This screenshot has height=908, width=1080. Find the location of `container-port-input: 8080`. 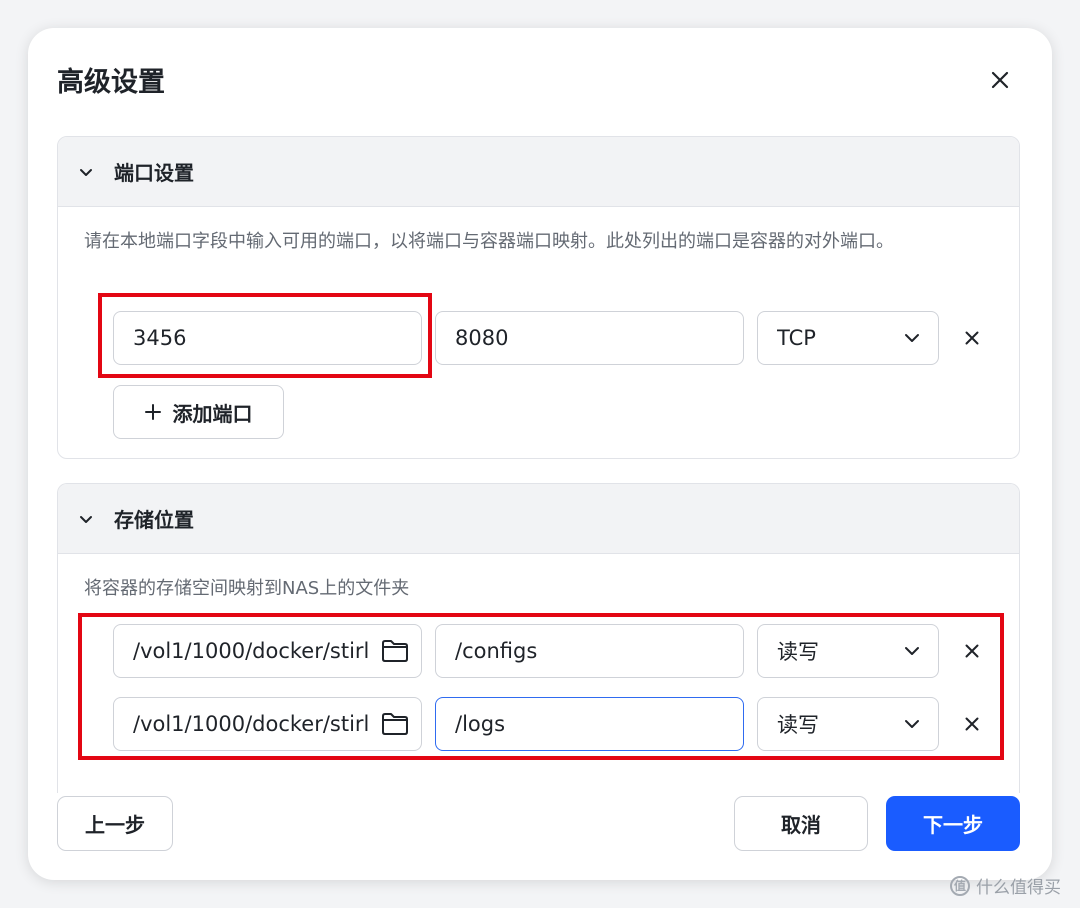

container-port-input: 8080 is located at coordinates (589, 338).